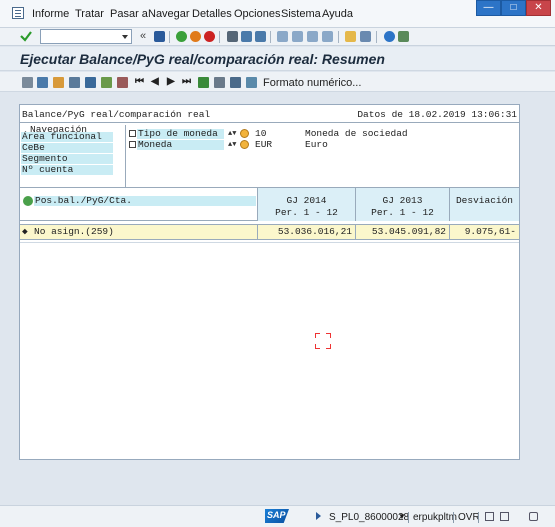 The width and height of the screenshot is (555, 527). Describe the element at coordinates (181, 36) in the screenshot. I see `back-icon` at that location.